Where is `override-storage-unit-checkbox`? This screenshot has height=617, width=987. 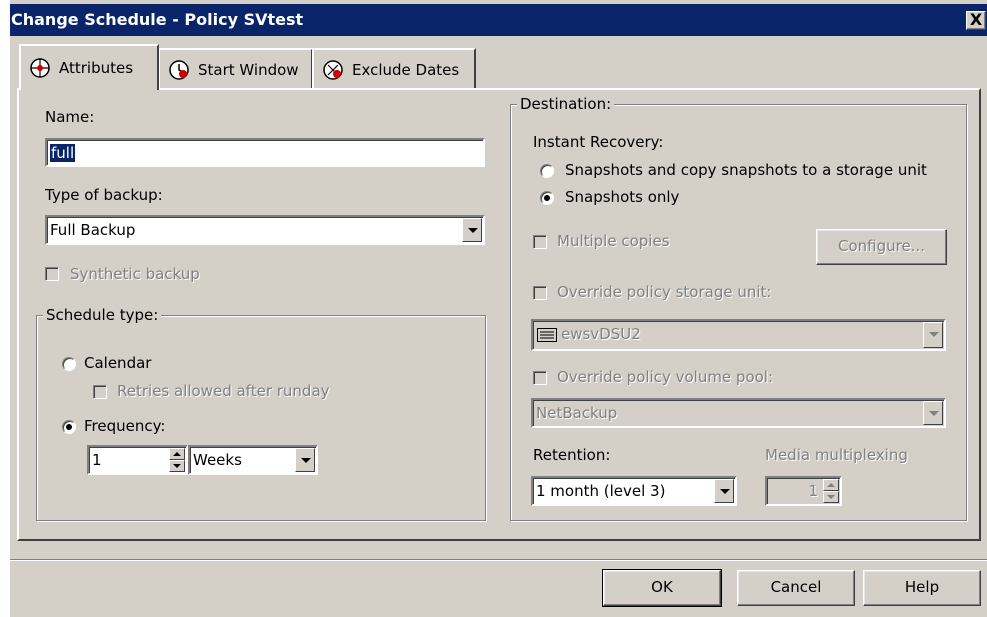 override-storage-unit-checkbox is located at coordinates (540, 293).